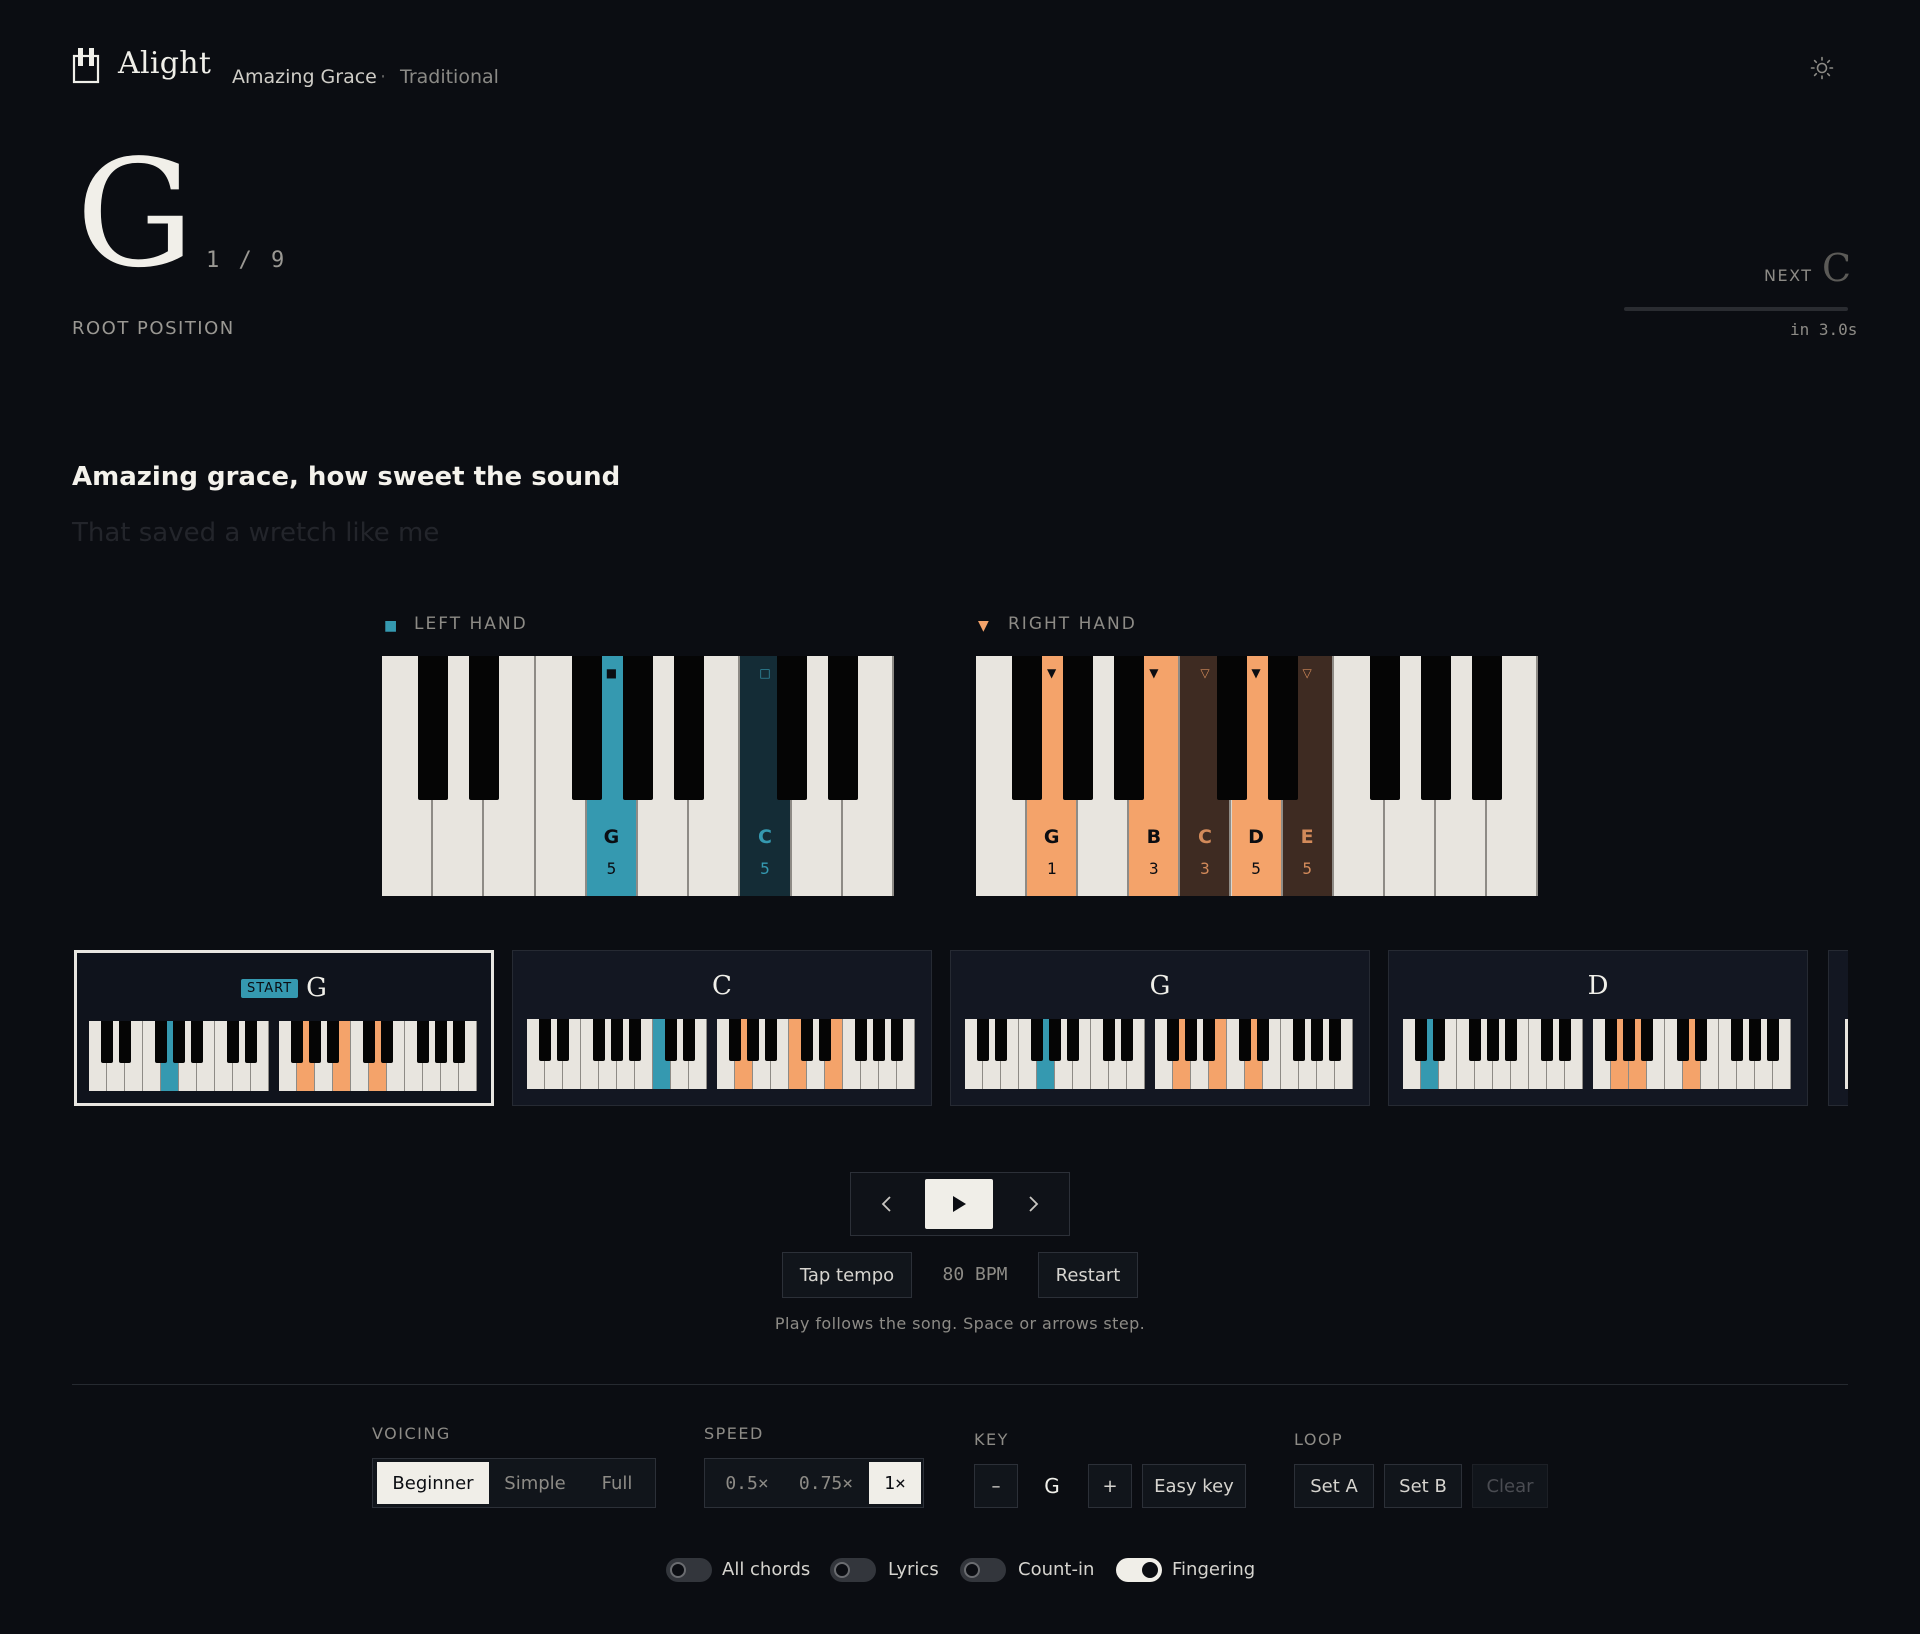  What do you see at coordinates (304, 77) in the screenshot?
I see `song-title: Amazing Grace` at bounding box center [304, 77].